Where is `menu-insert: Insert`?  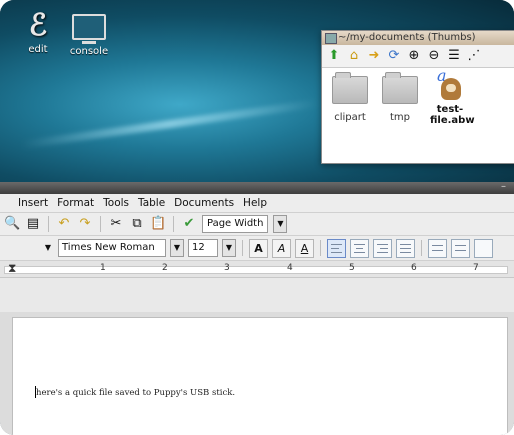
menu-insert: Insert is located at coordinates (33, 203).